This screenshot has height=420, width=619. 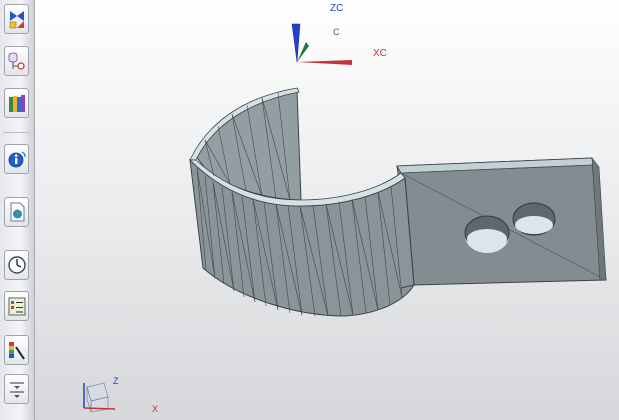 I want to click on process-studio-icon, so click(x=16, y=306).